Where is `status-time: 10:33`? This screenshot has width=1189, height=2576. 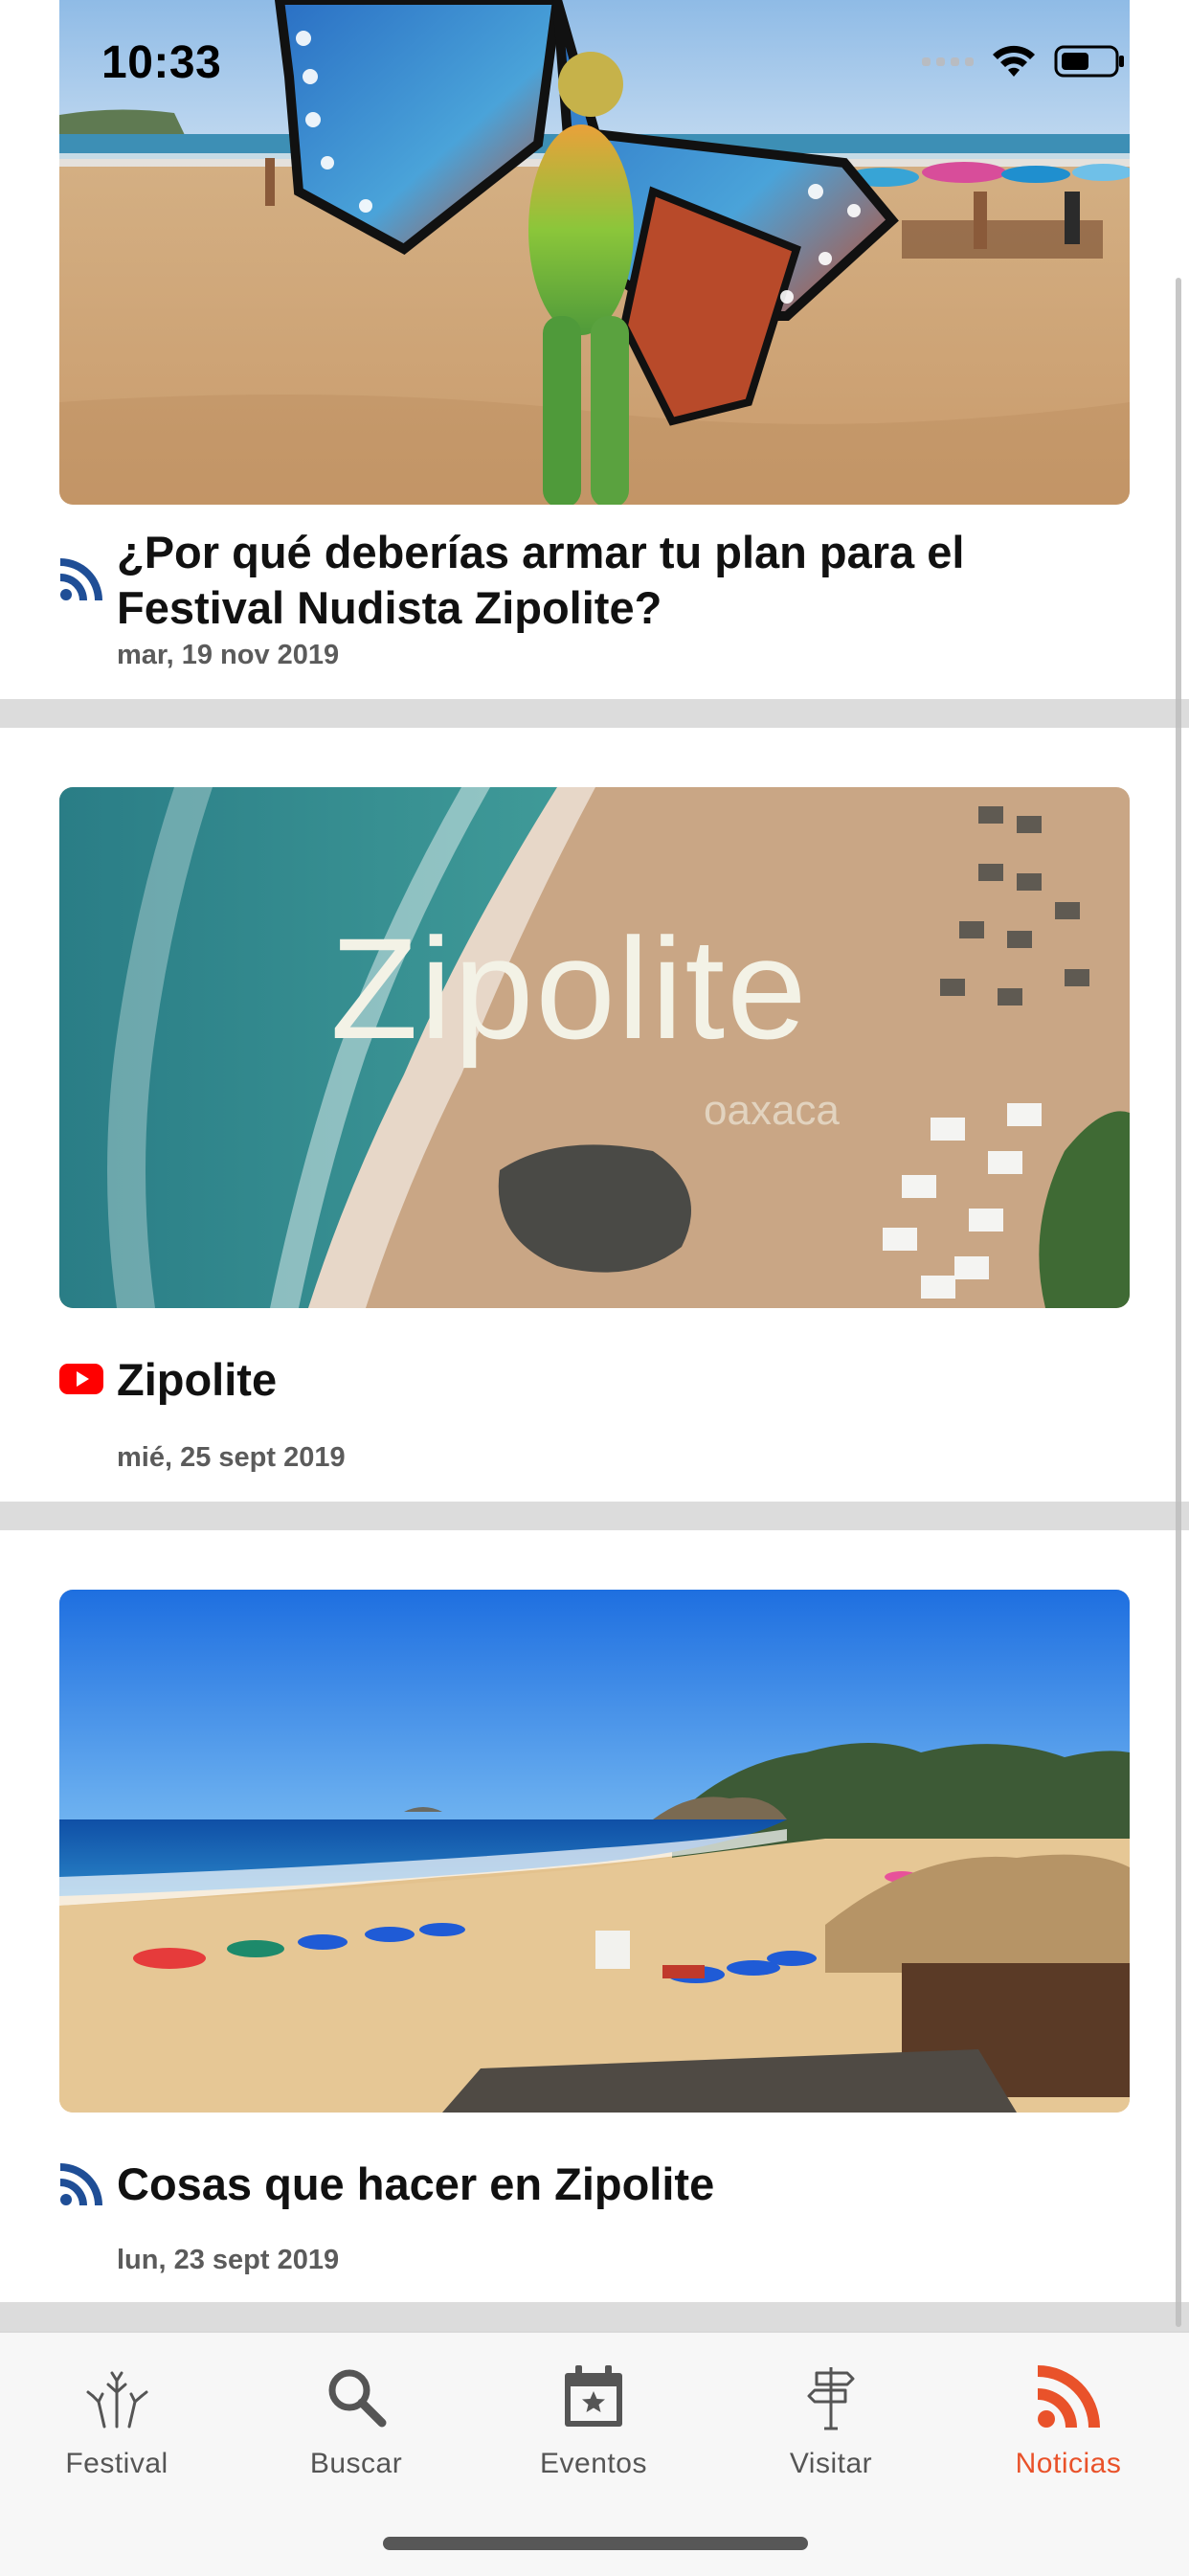 status-time: 10:33 is located at coordinates (161, 62).